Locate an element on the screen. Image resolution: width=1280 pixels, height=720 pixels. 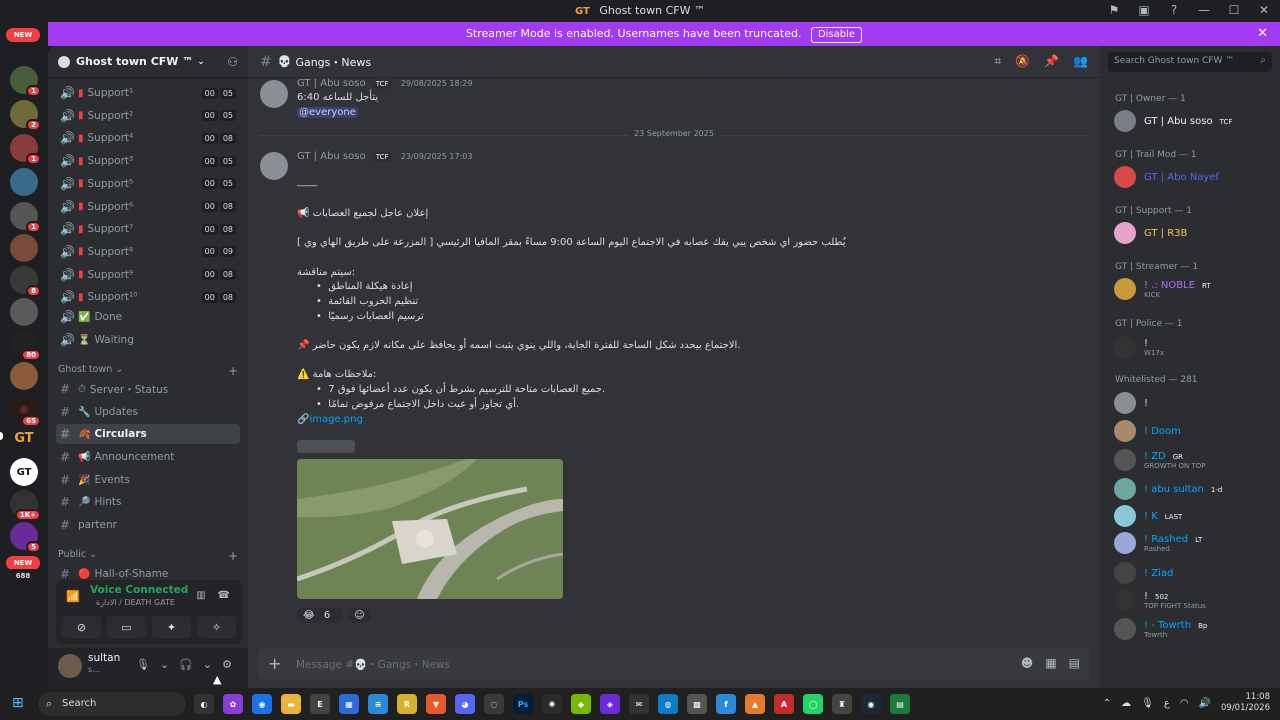
gif-icon: ▦ is located at coordinates (1050, 663).